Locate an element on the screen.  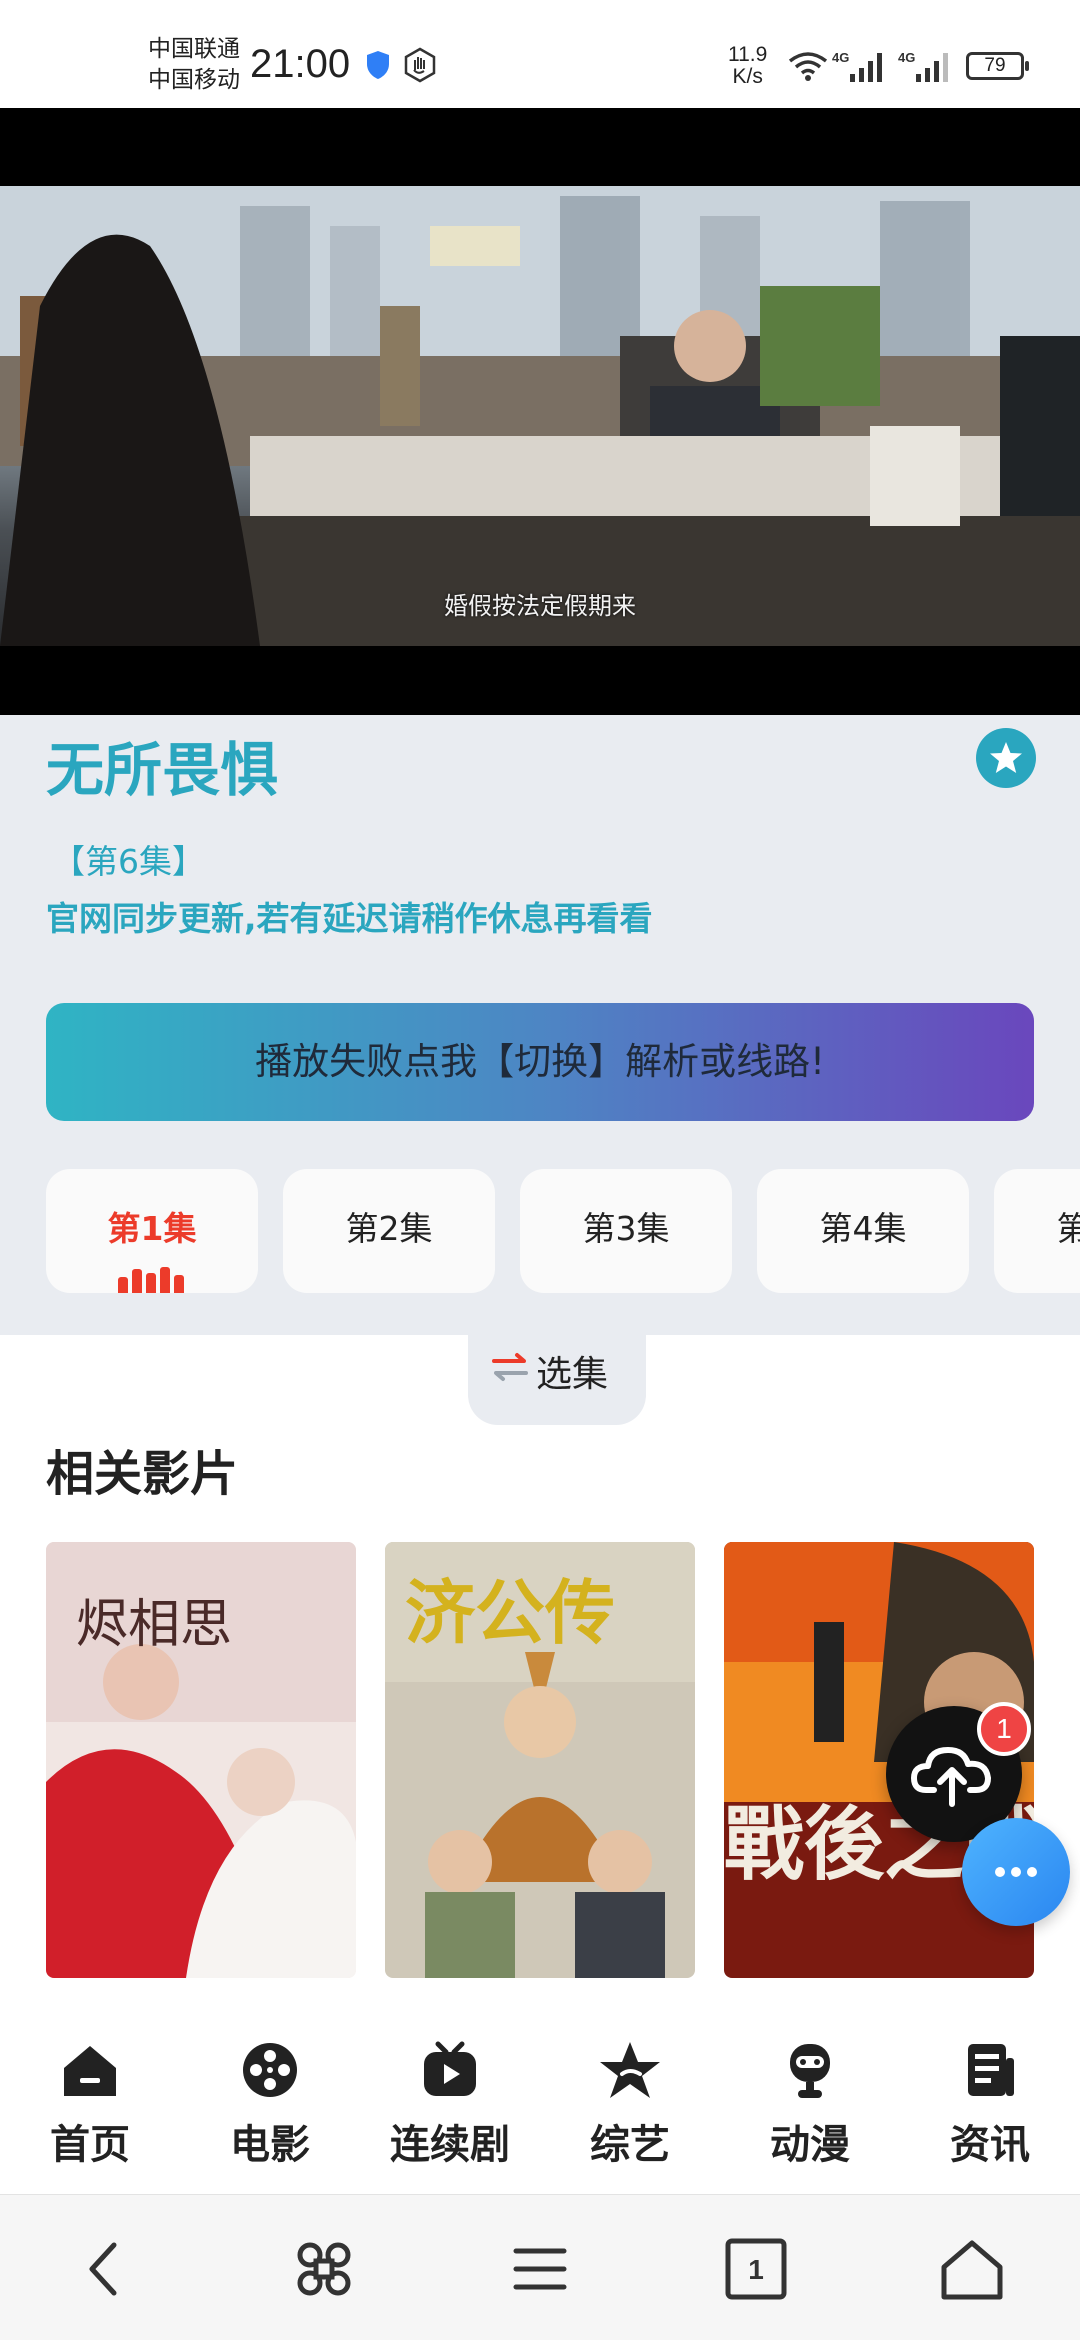
notification-badge: 1 is located at coordinates (1004, 1729).